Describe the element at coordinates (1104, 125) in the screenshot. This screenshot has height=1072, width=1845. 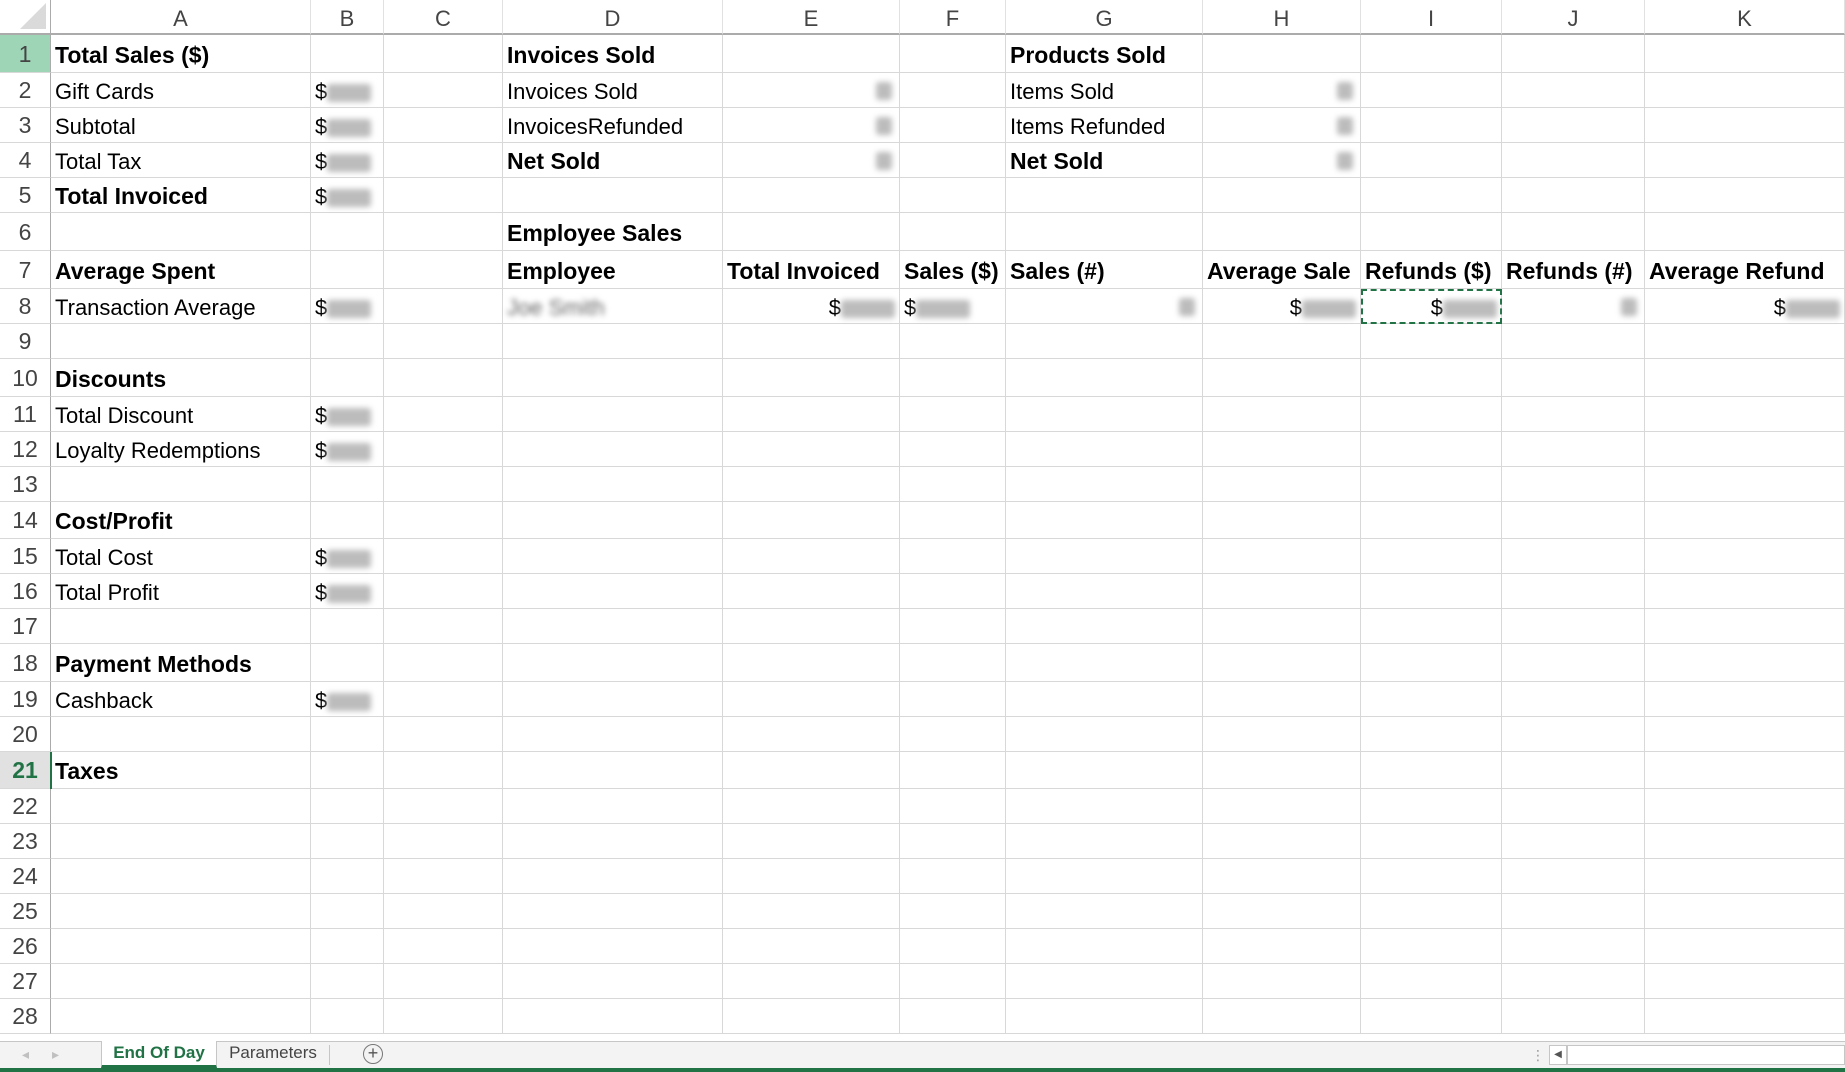
I see `cell-g3: Items Refunded` at that location.